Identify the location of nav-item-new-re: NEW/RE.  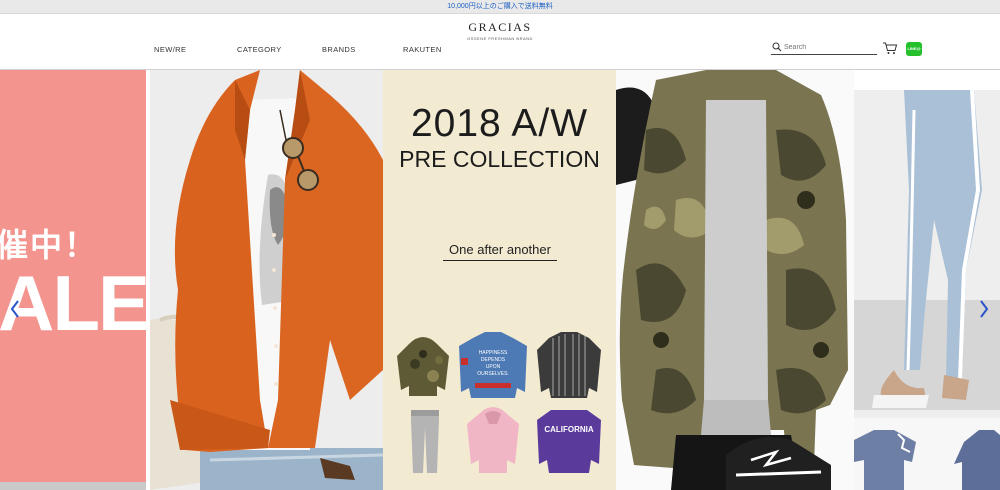
(170, 49).